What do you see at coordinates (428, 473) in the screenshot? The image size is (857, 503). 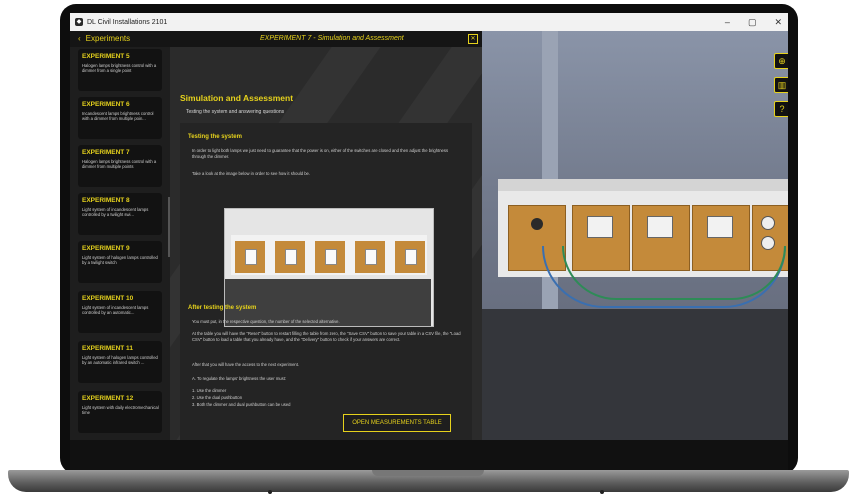 I see `laptop-notch` at bounding box center [428, 473].